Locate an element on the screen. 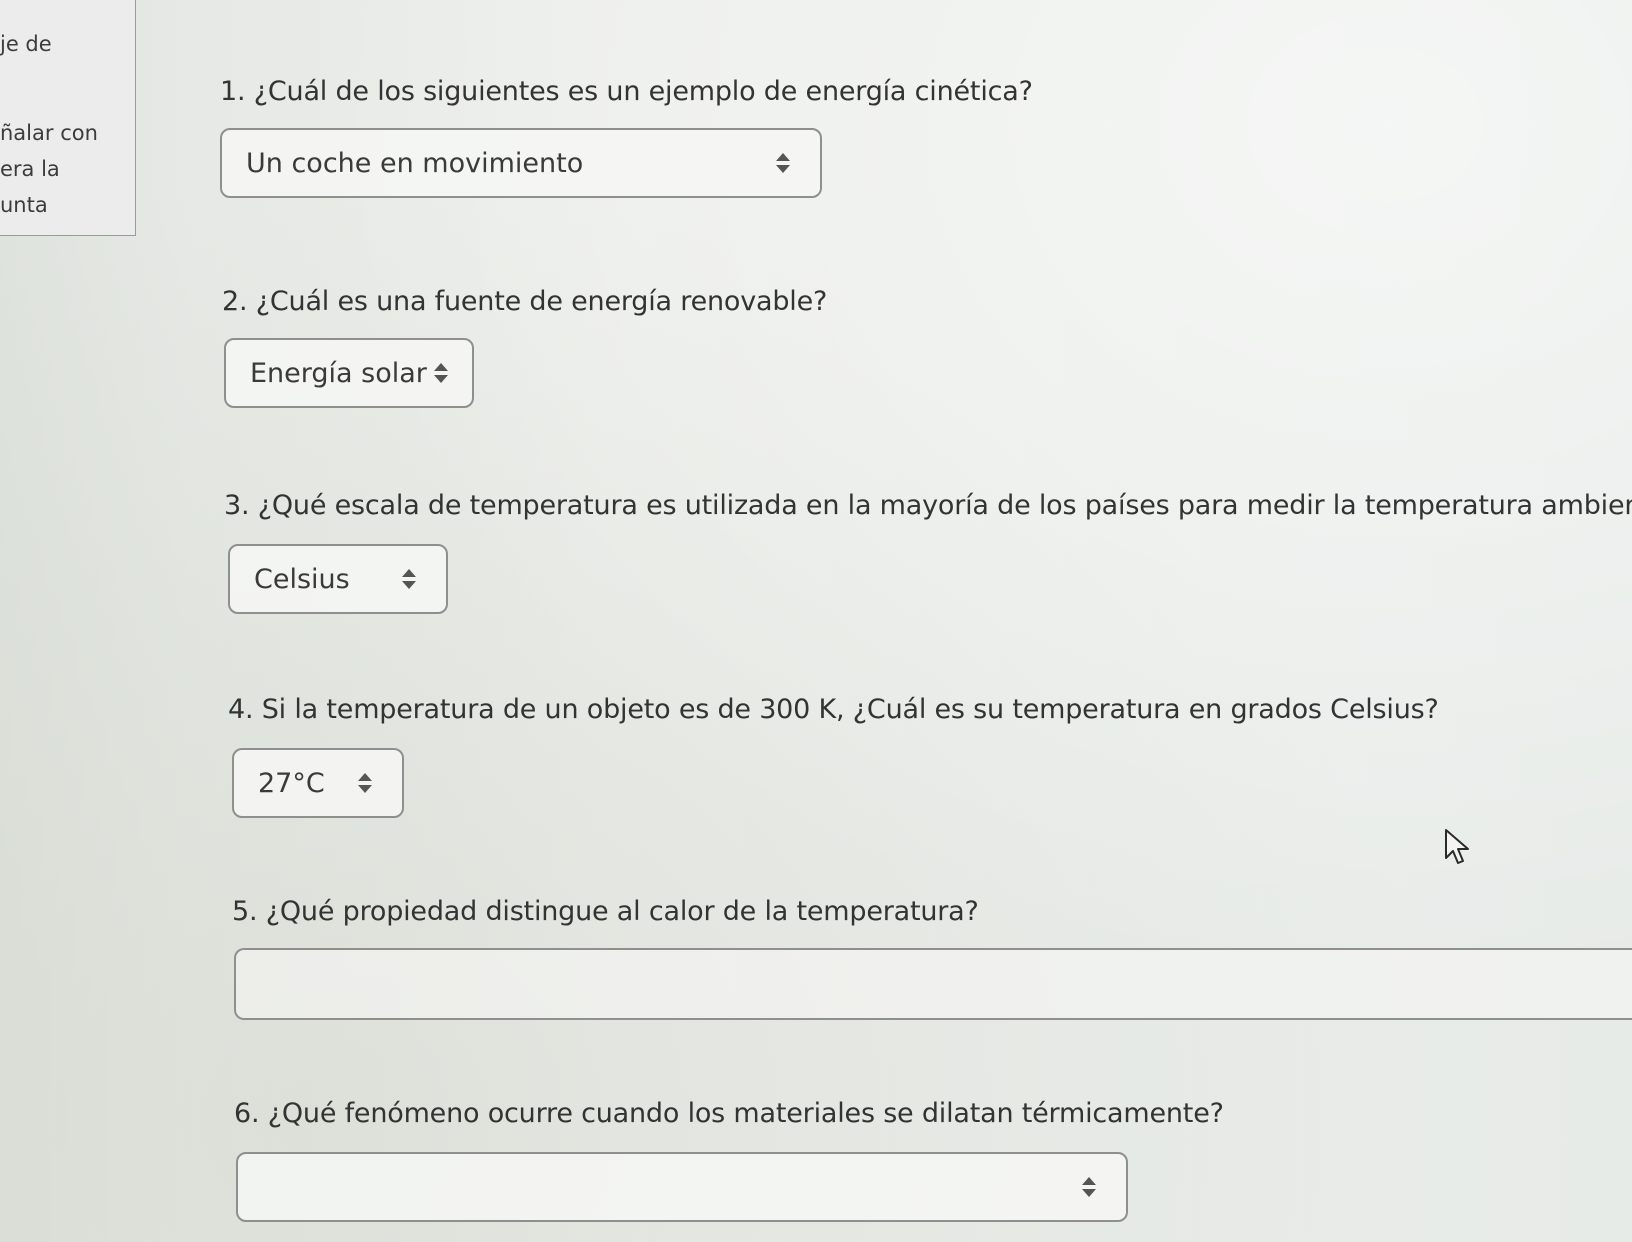 The height and width of the screenshot is (1242, 1632). question-6-select is located at coordinates (682, 1187).